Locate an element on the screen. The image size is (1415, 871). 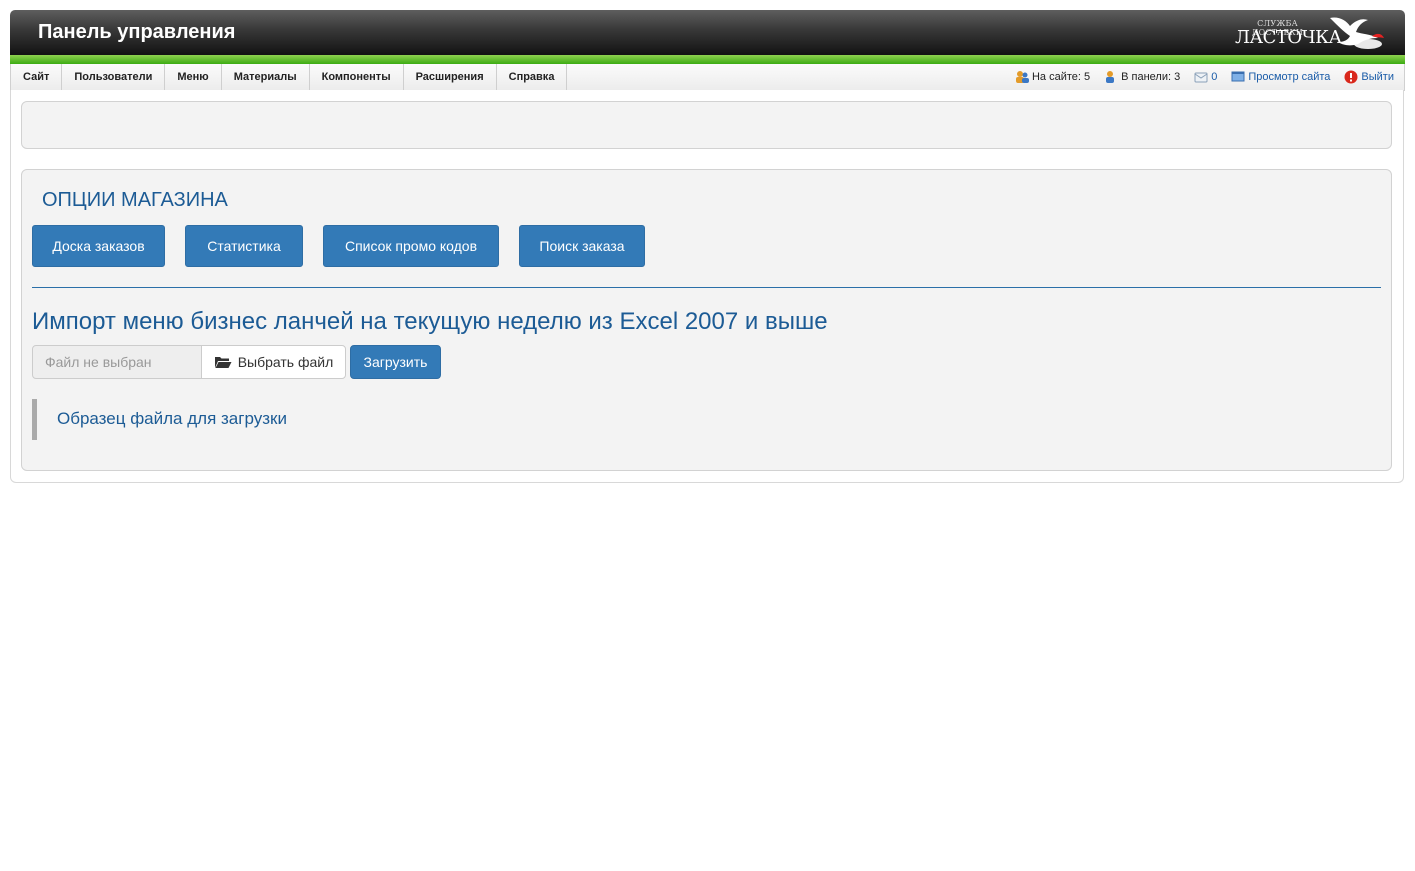
menu-item-menu: Меню is located at coordinates (193, 77).